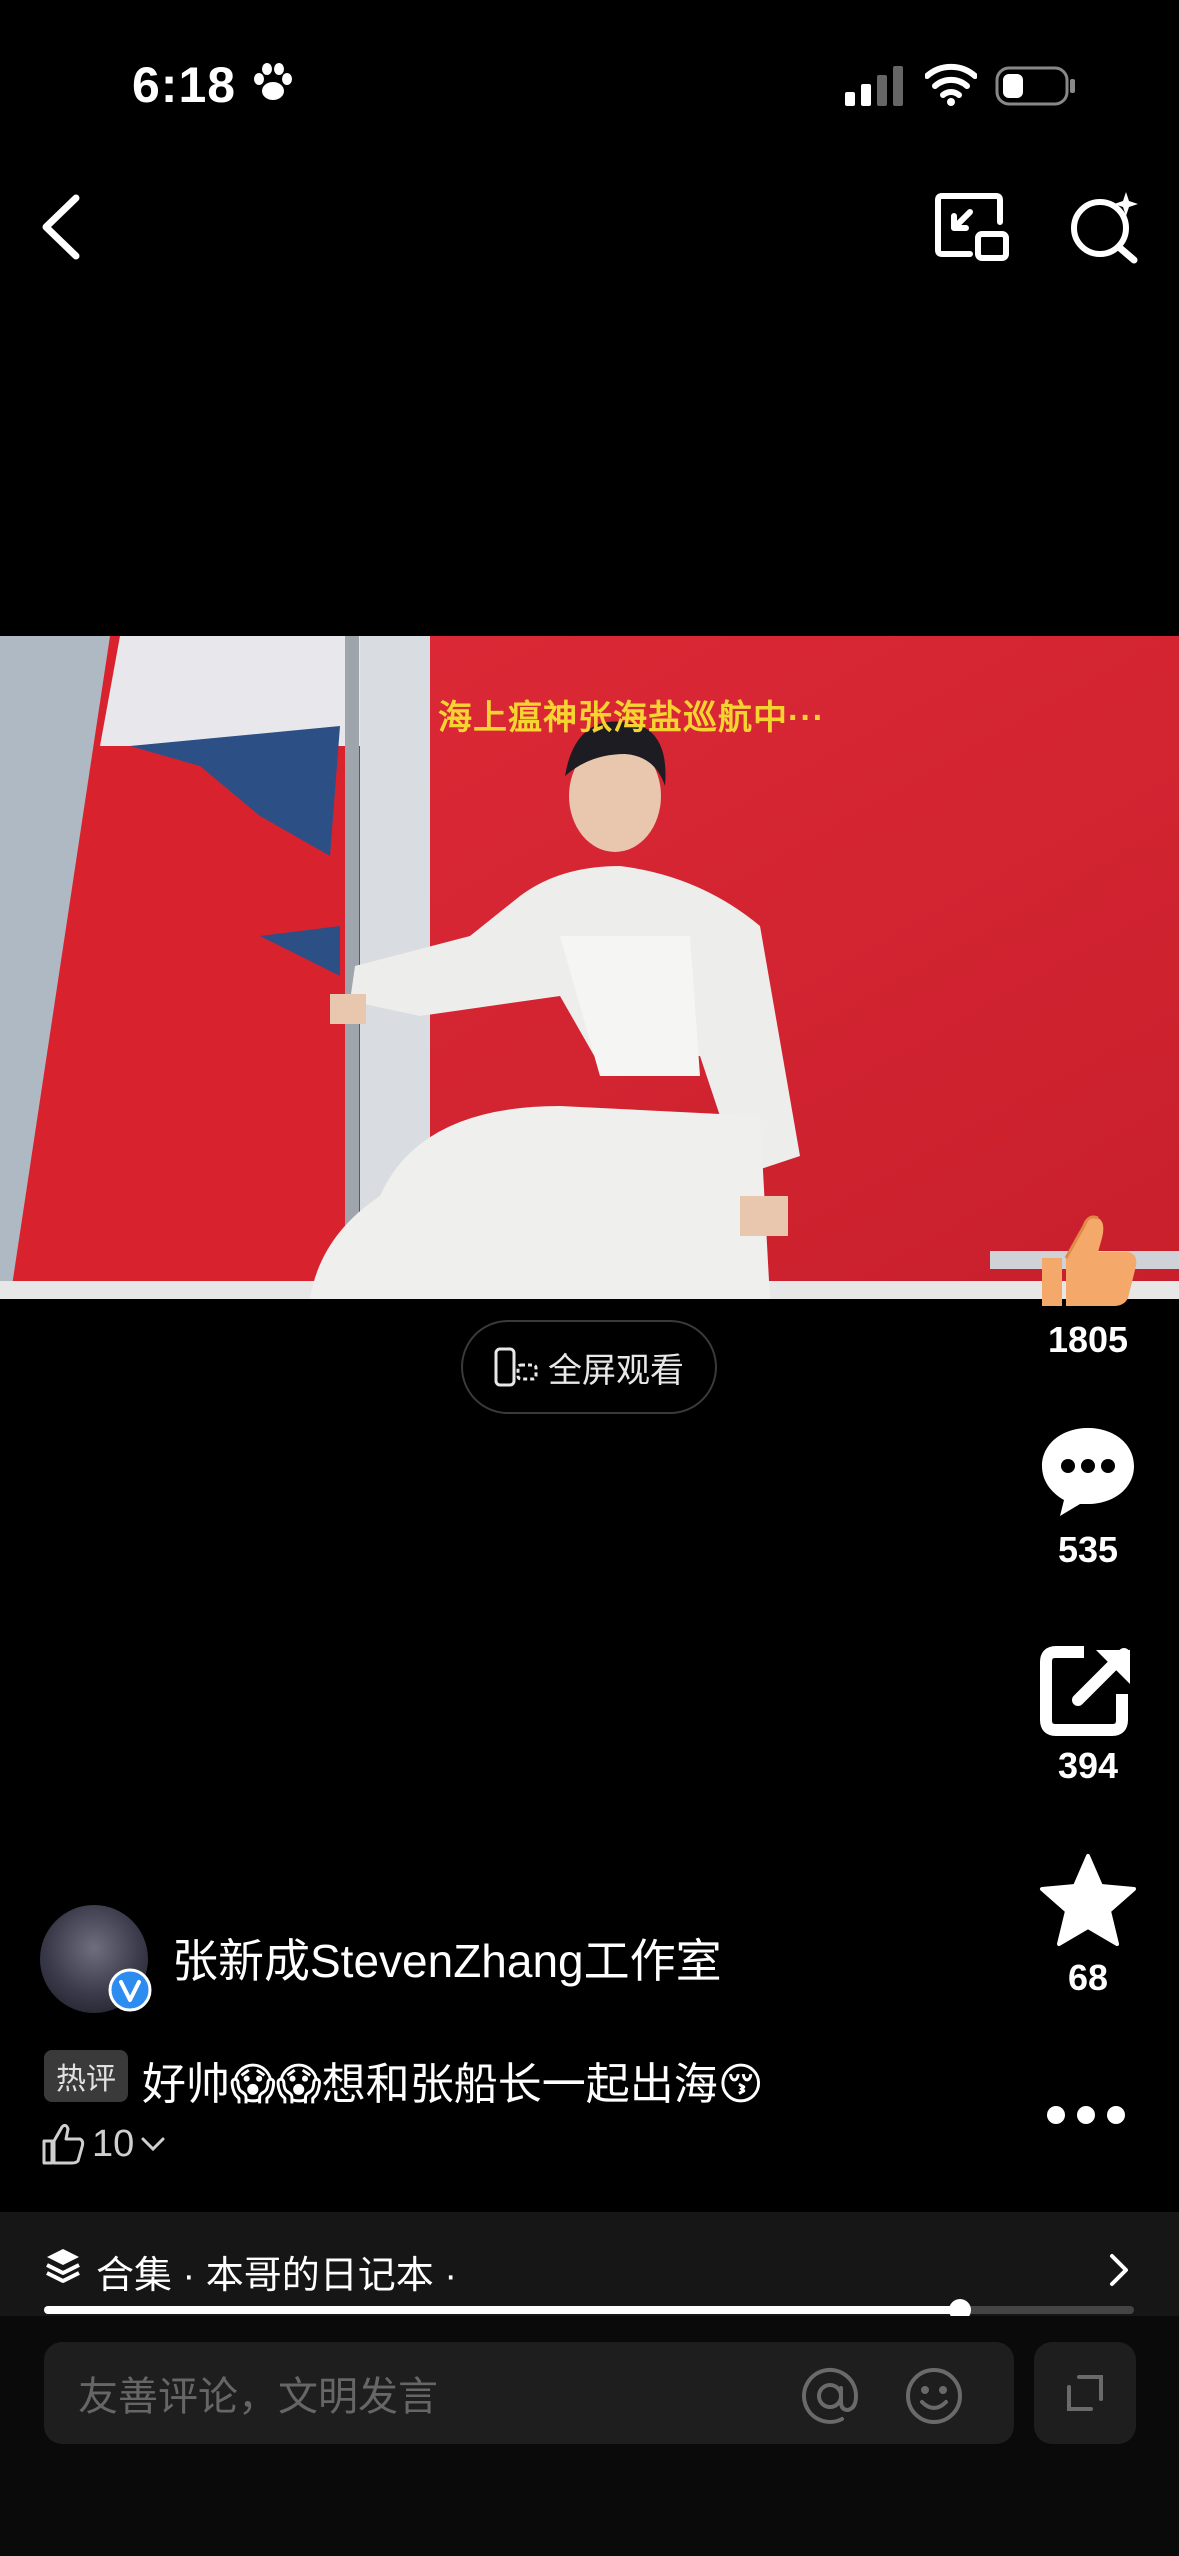 This screenshot has height=2556, width=1179. Describe the element at coordinates (1088, 1472) in the screenshot. I see `comment-bubble-icon` at that location.